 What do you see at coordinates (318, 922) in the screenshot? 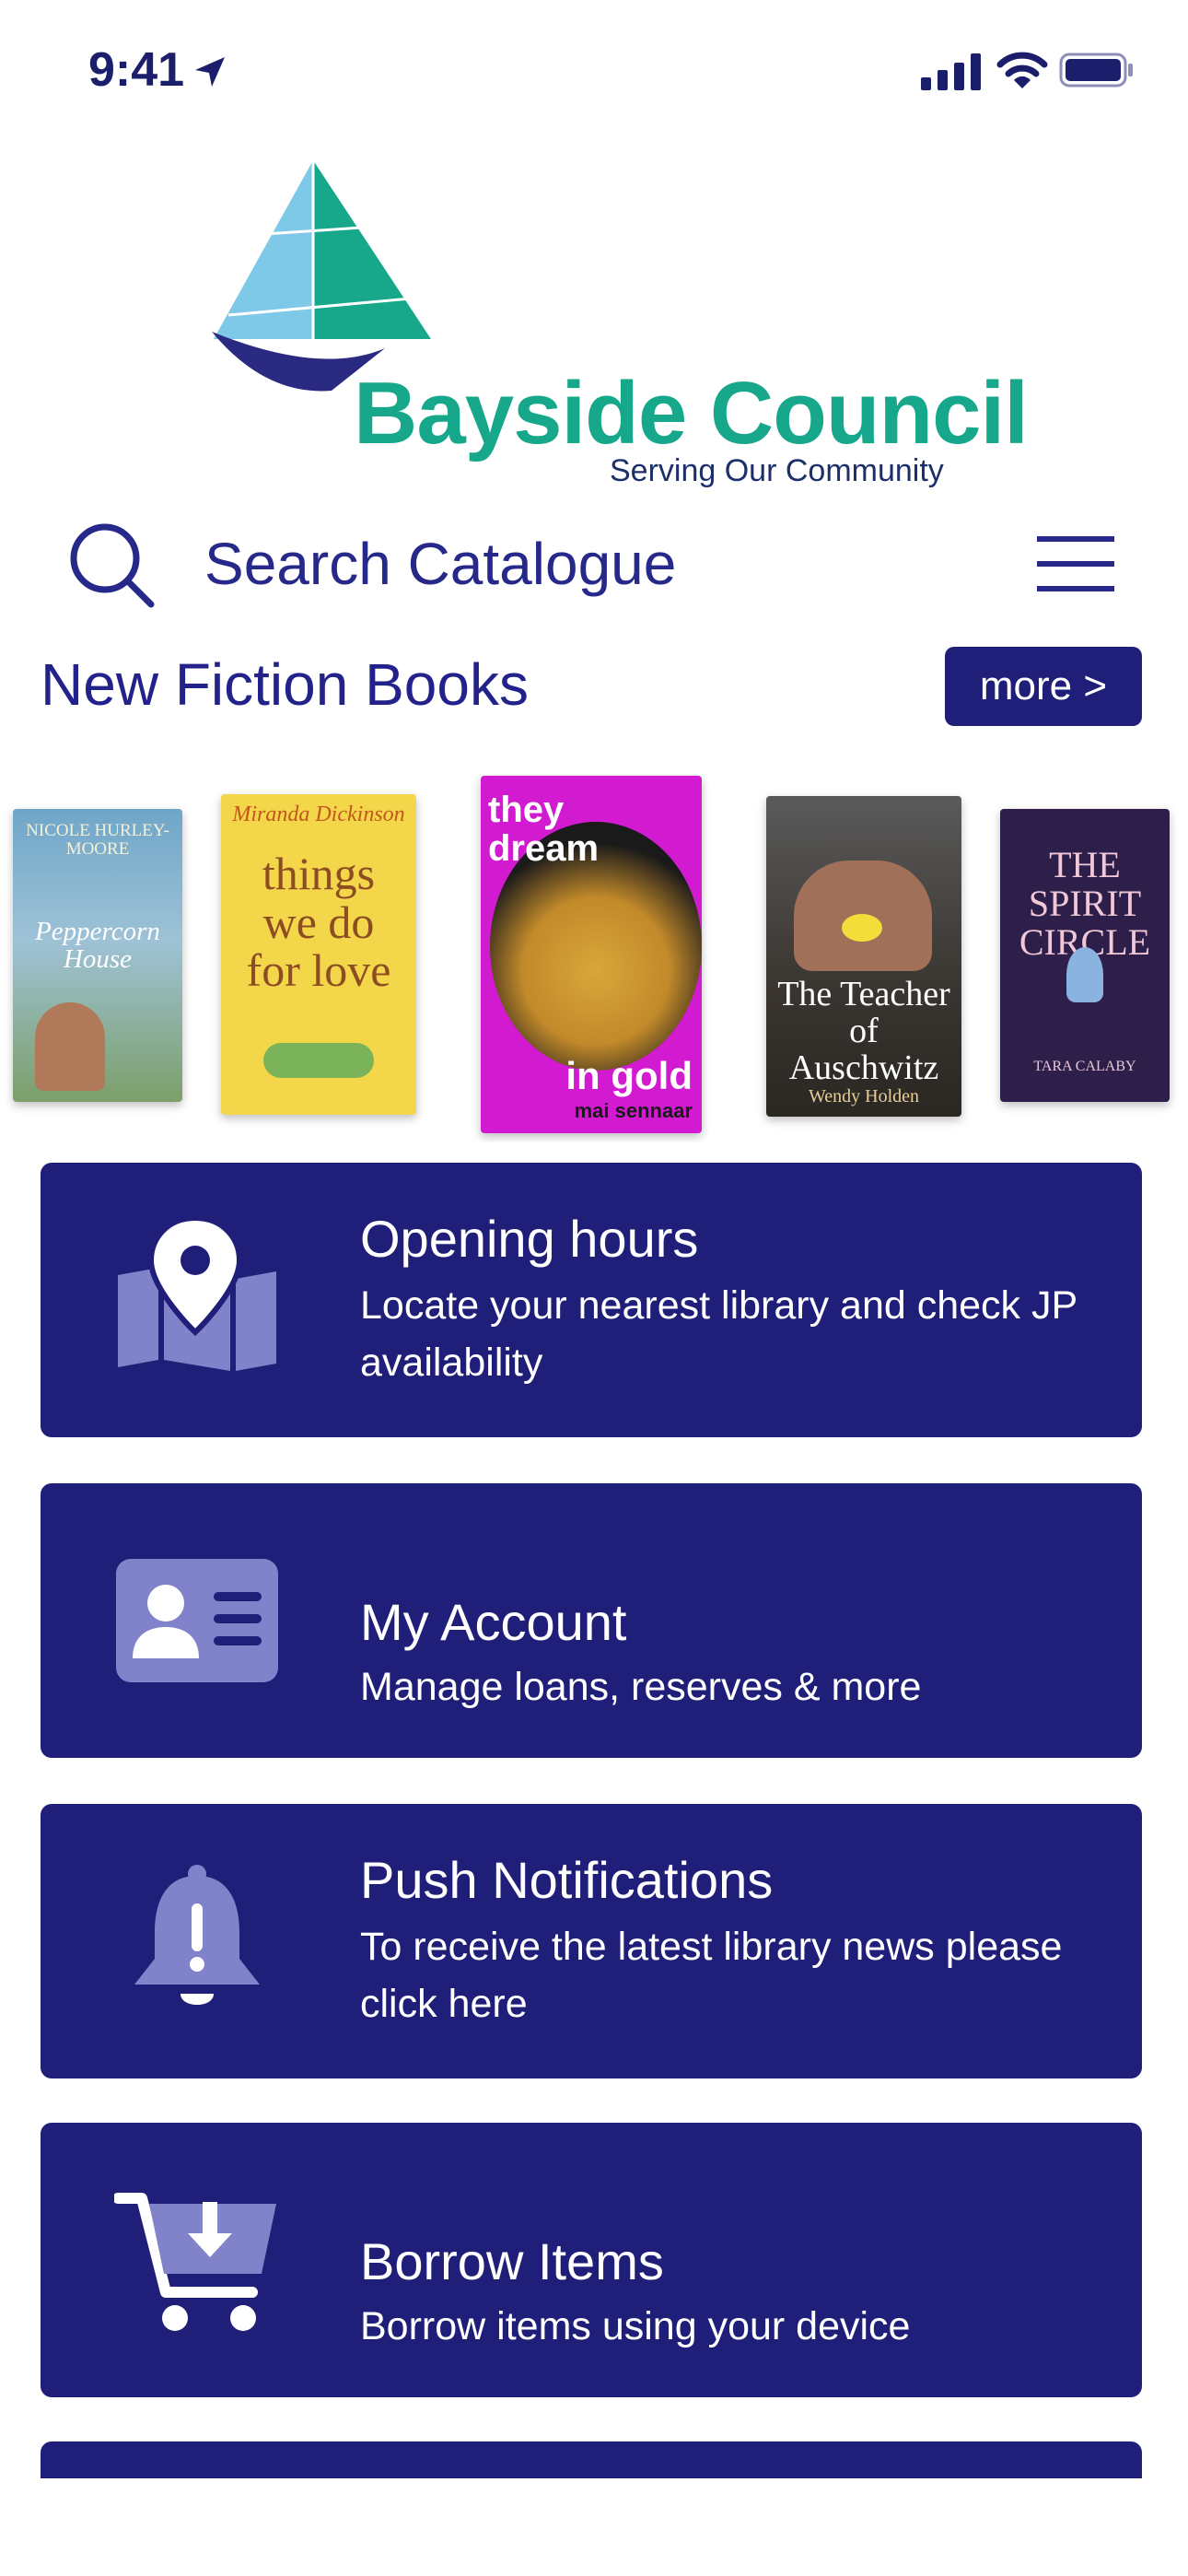
I see `book-title: things we do for love` at bounding box center [318, 922].